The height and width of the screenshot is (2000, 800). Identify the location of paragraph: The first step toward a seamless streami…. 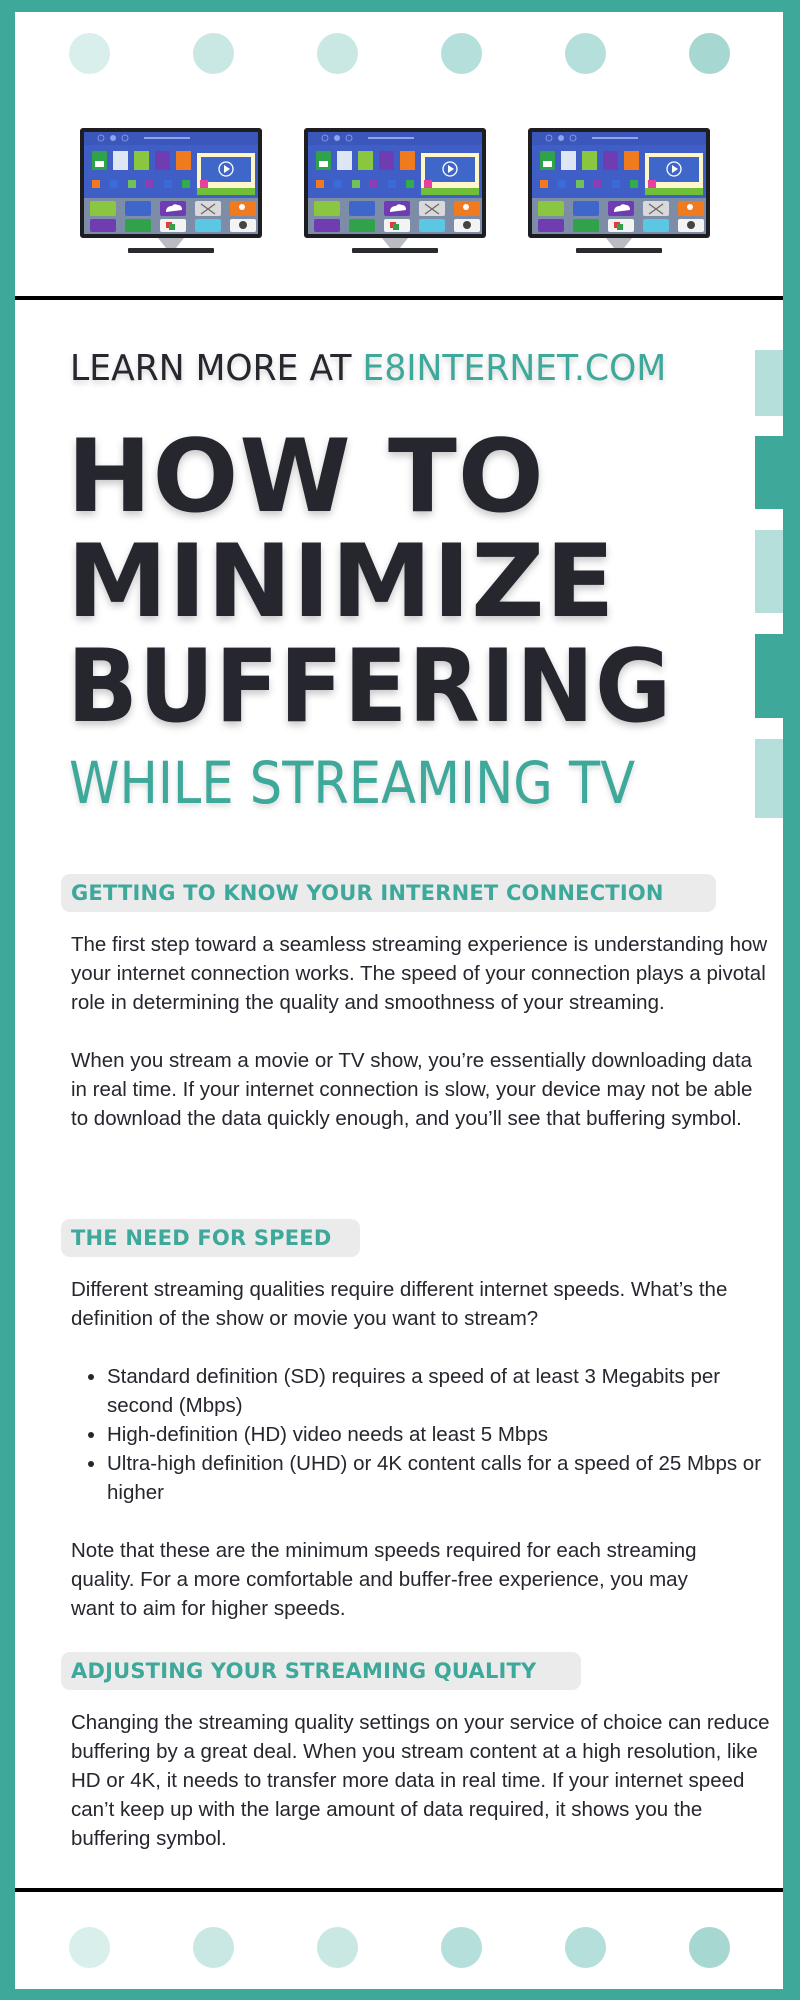
(419, 973).